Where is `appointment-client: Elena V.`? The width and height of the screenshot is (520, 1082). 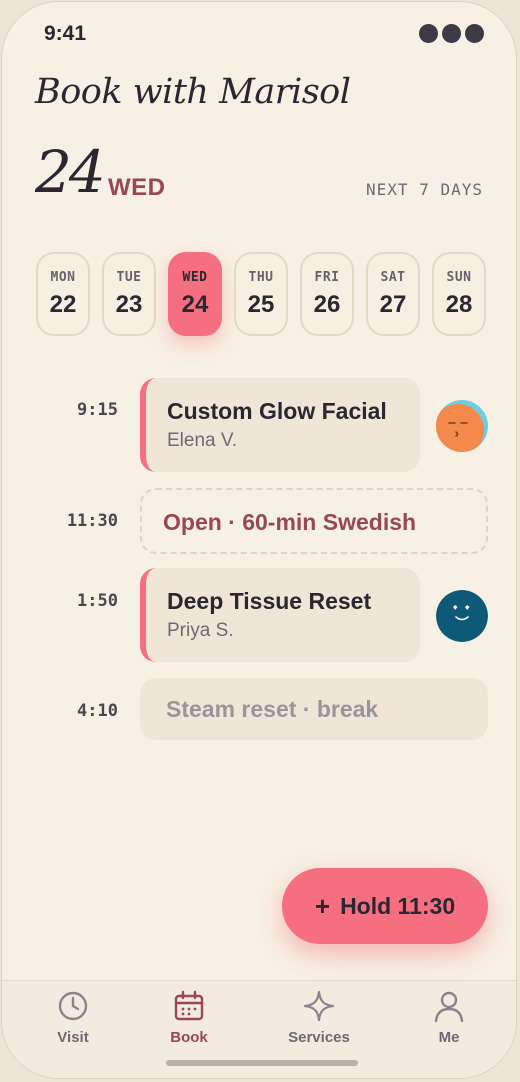
appointment-client: Elena V. is located at coordinates (202, 440).